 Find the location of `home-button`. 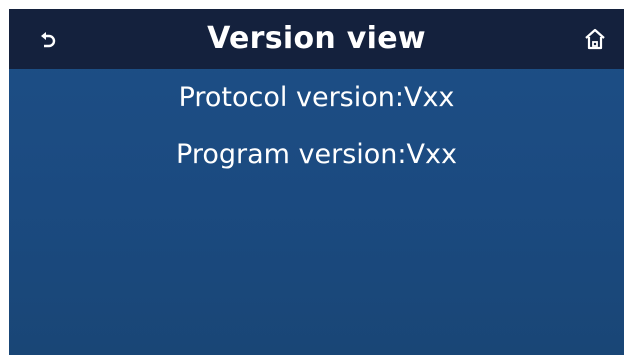

home-button is located at coordinates (595, 39).